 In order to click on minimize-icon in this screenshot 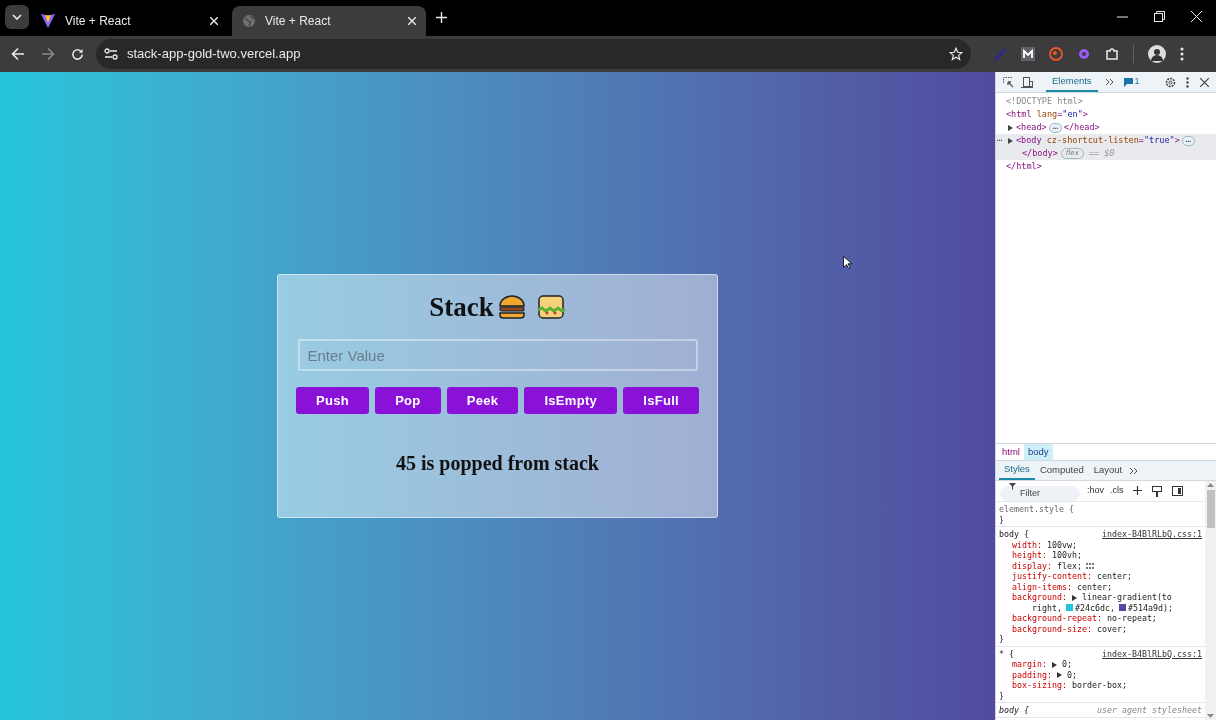, I will do `click(1122, 16)`.